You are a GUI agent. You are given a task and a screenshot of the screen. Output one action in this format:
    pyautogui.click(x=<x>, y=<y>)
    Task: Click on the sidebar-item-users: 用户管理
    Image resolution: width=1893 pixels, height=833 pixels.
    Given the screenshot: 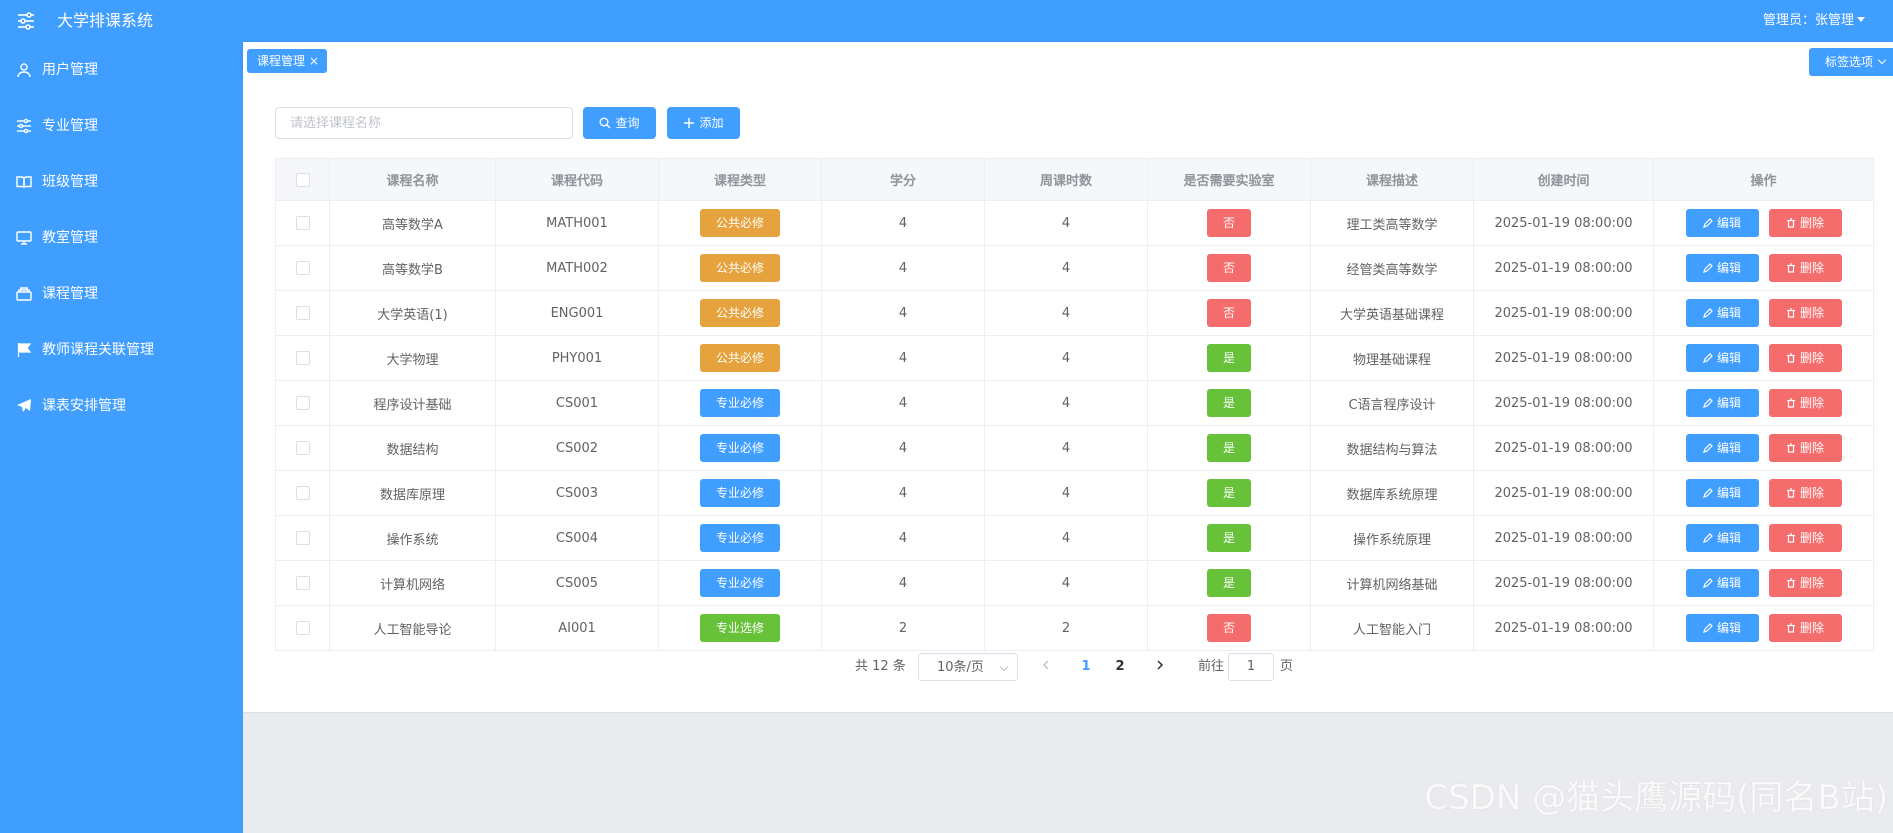 What is the action you would take?
    pyautogui.click(x=121, y=70)
    